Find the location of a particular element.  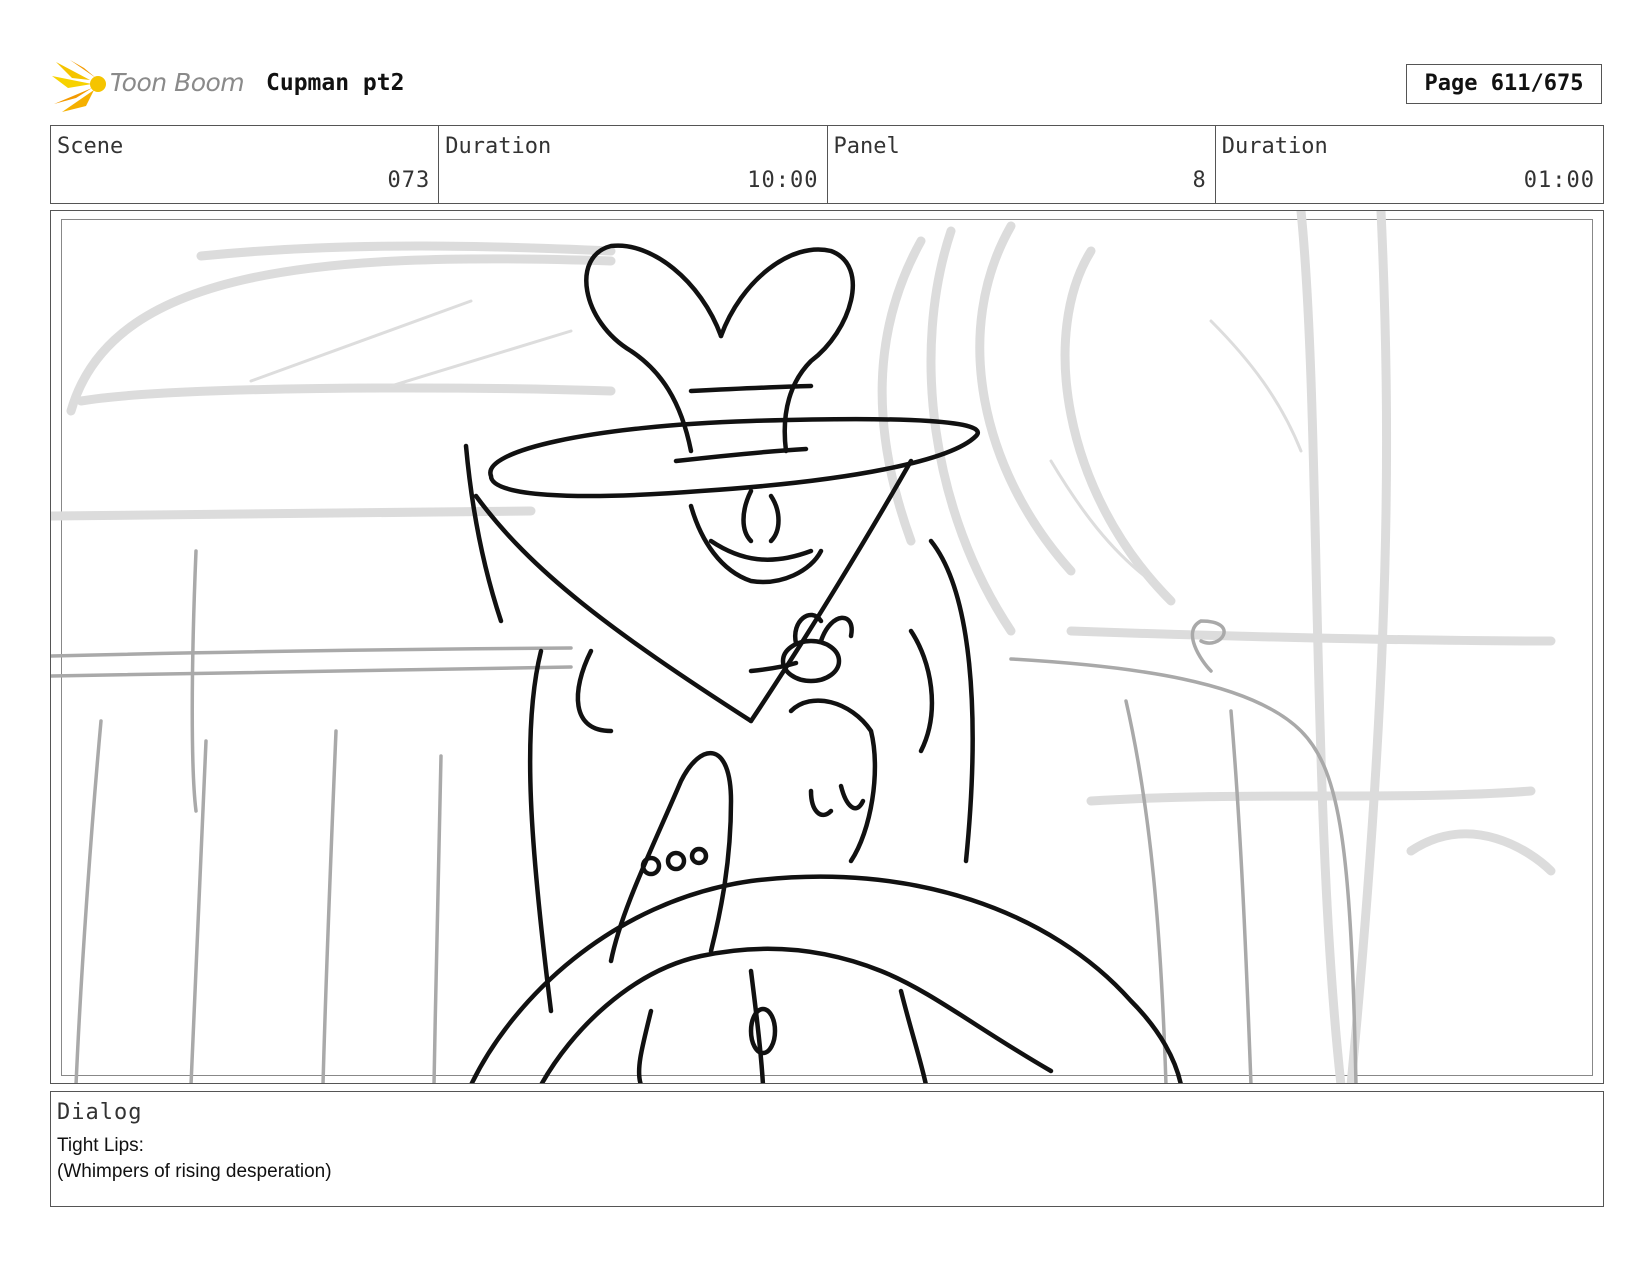

panel-duration-value: 01:00 is located at coordinates (1559, 180).